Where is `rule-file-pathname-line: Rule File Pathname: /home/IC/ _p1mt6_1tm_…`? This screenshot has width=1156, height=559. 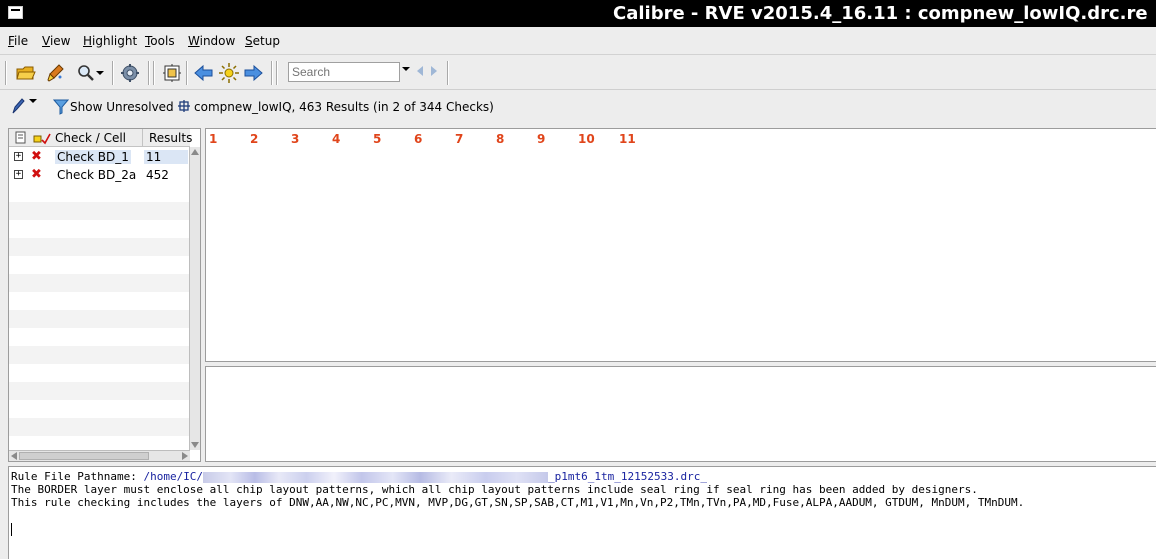 rule-file-pathname-line: Rule File Pathname: /home/IC/ _p1mt6_1tm_… is located at coordinates (359, 476).